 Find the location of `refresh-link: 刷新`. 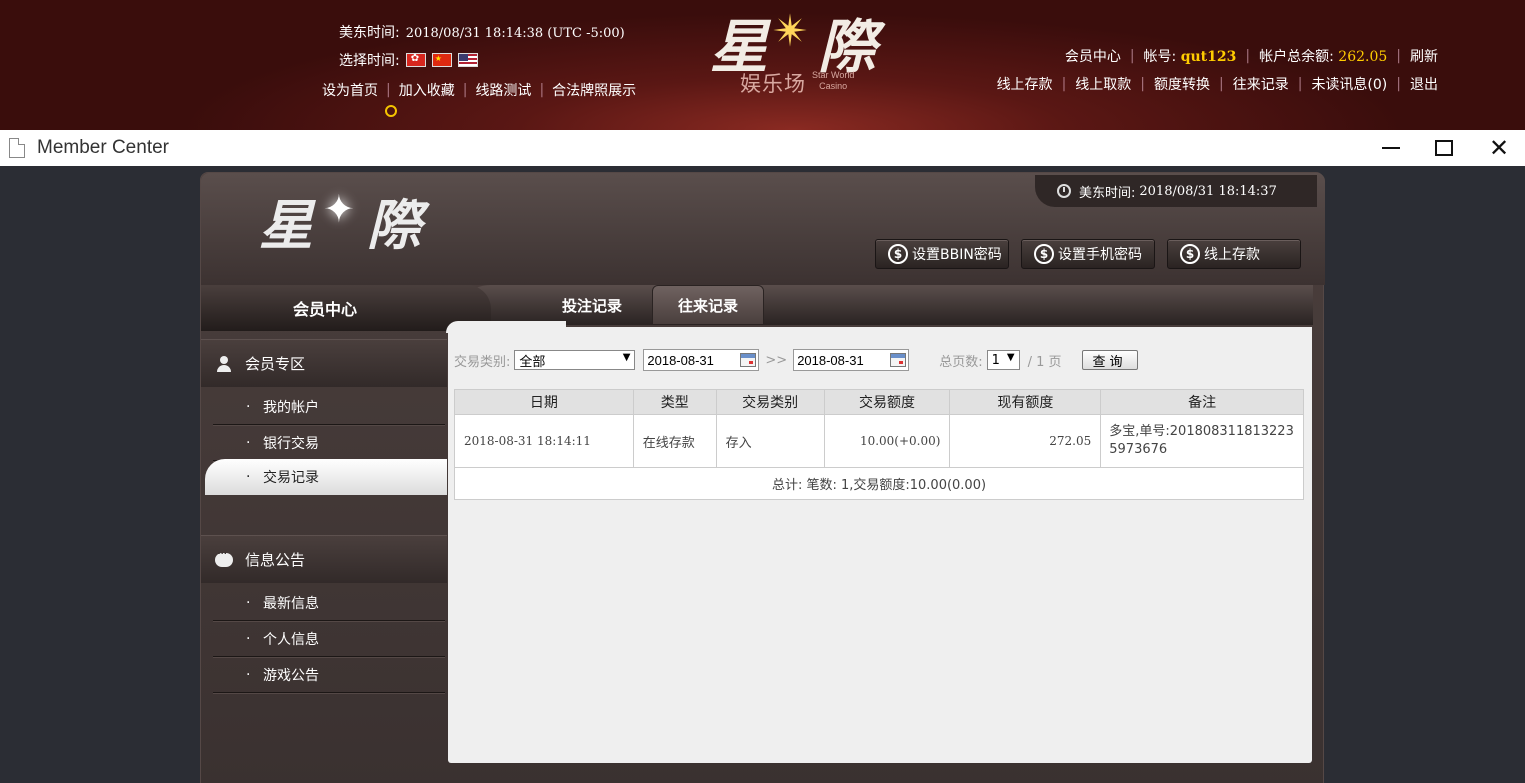

refresh-link: 刷新 is located at coordinates (1419, 56).